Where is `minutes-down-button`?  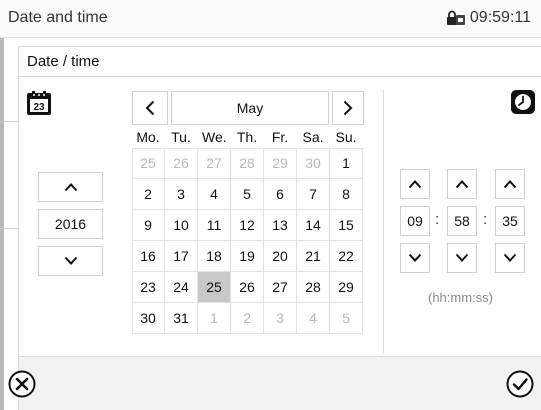
minutes-down-button is located at coordinates (462, 258).